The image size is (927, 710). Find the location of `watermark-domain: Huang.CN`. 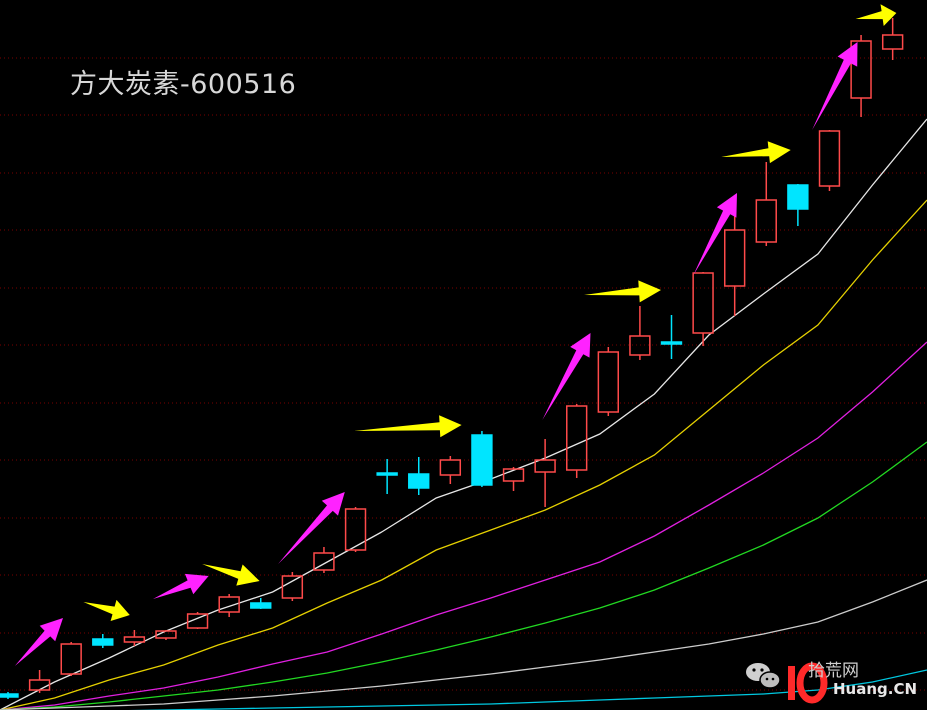

watermark-domain: Huang.CN is located at coordinates (875, 689).